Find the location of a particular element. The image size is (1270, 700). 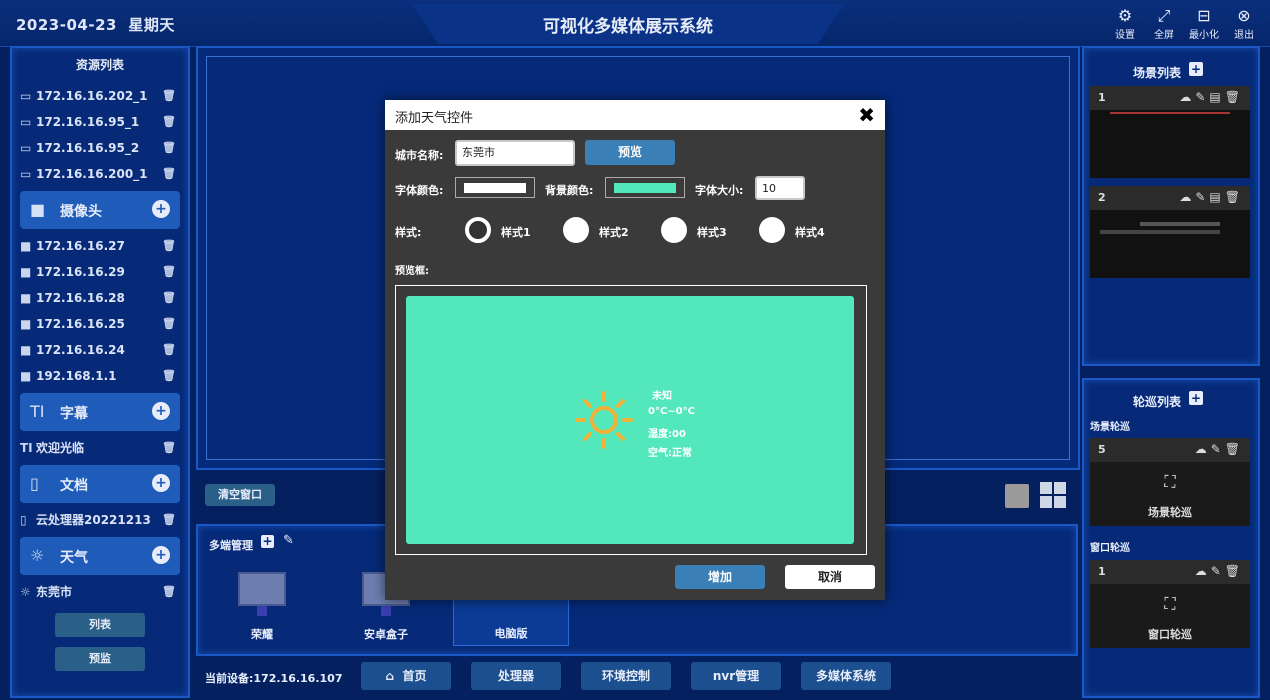

nav-processor: 处理器 is located at coordinates (516, 676).